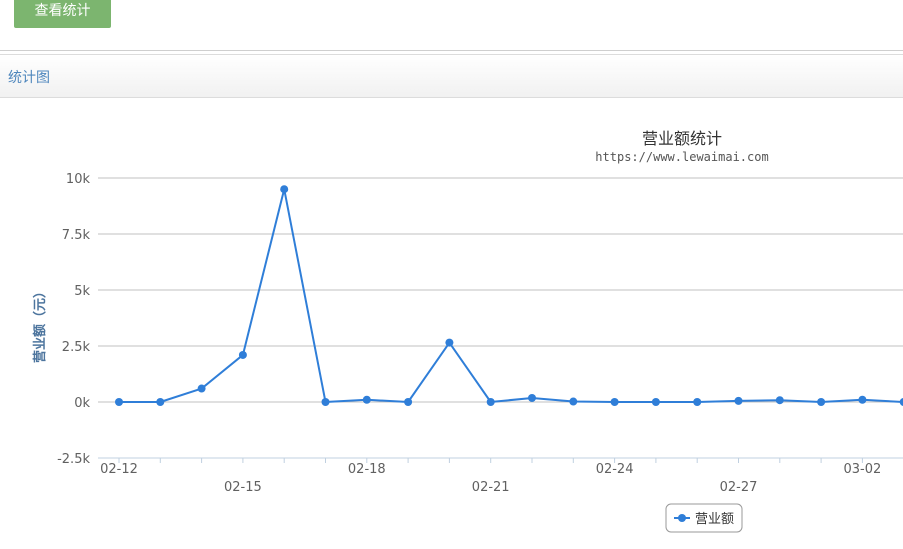 The width and height of the screenshot is (903, 549). What do you see at coordinates (682, 518) in the screenshot?
I see `legend-marker-icon` at bounding box center [682, 518].